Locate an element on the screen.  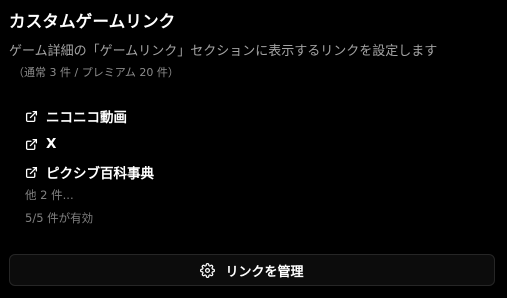
link-label: ニコニコ動画 is located at coordinates (86, 118).